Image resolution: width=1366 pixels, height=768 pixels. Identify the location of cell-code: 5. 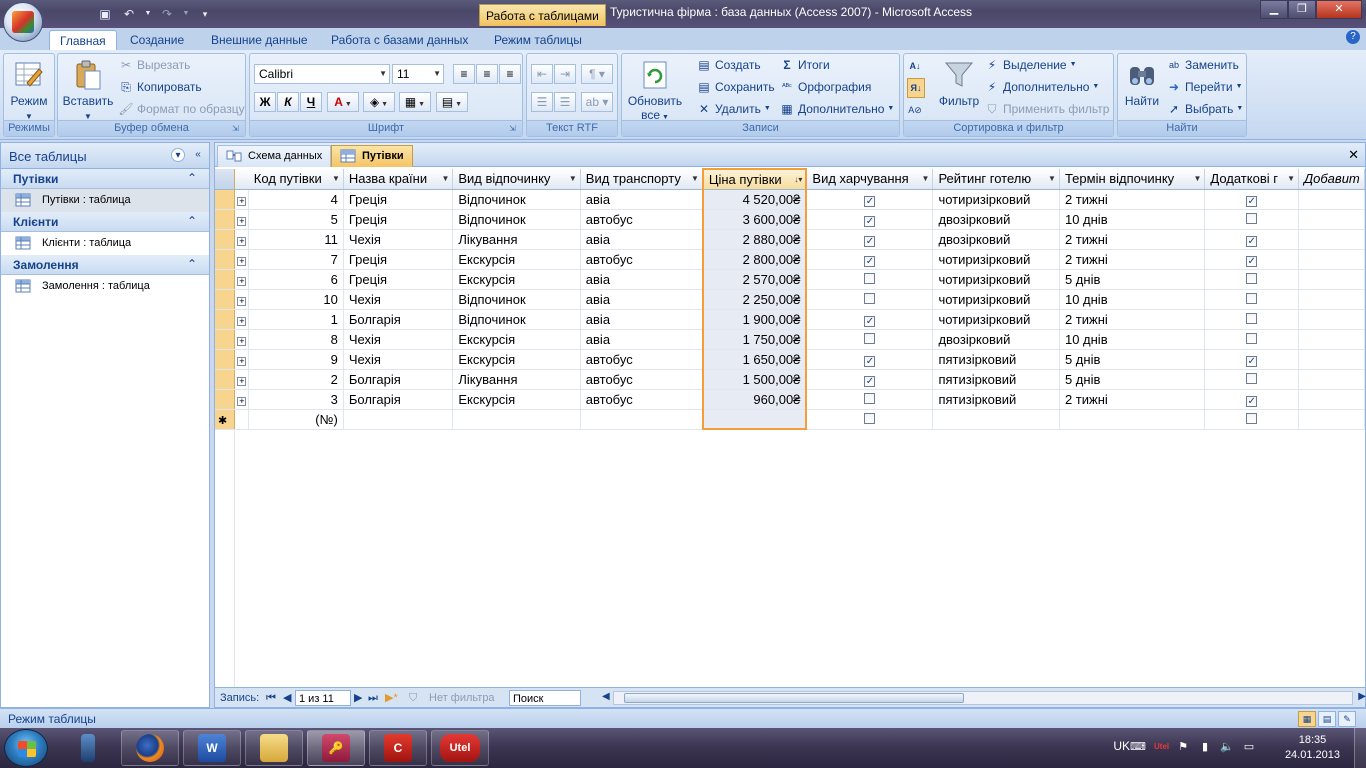
(296, 219).